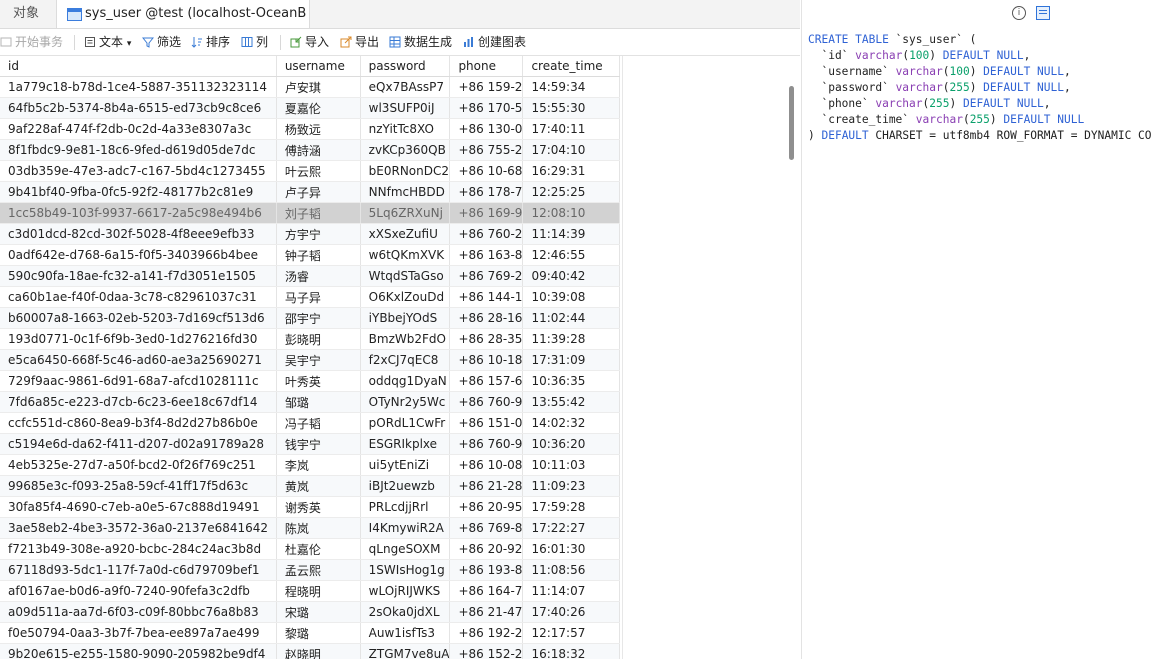 This screenshot has height=659, width=1176. I want to click on column-header-phone: phone, so click(486, 66).